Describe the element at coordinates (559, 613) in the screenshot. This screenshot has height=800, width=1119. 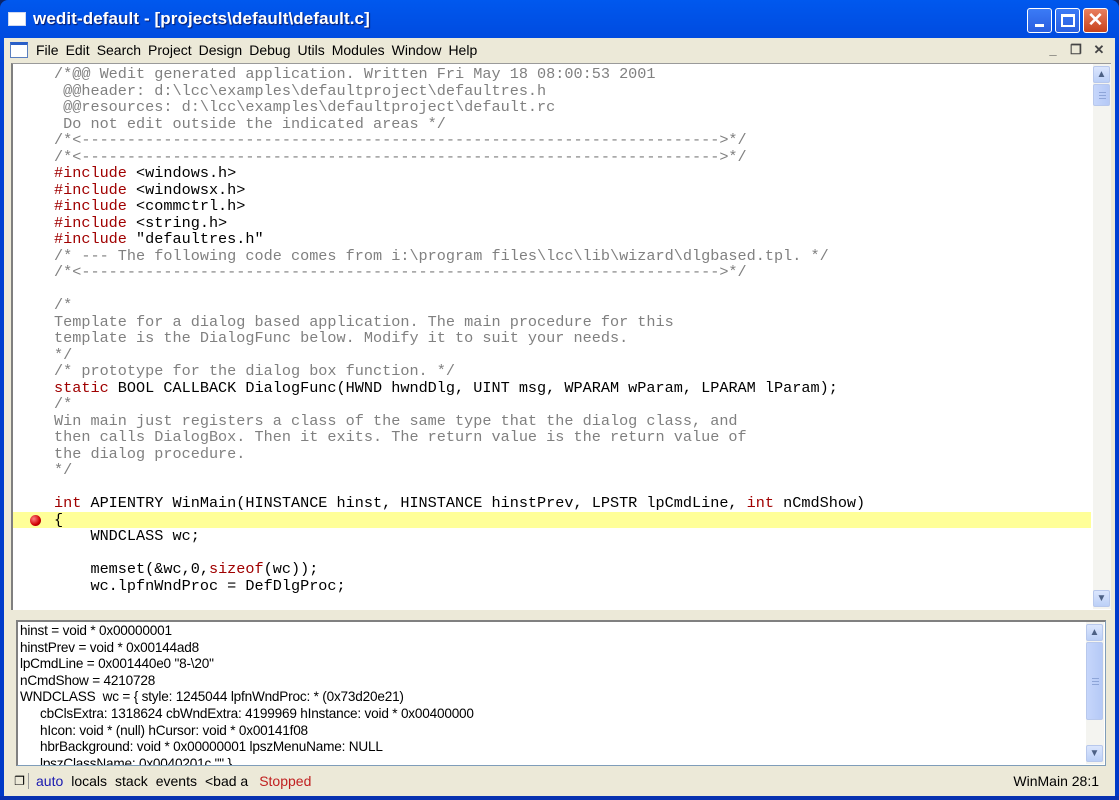
I see `pane-splitter` at that location.